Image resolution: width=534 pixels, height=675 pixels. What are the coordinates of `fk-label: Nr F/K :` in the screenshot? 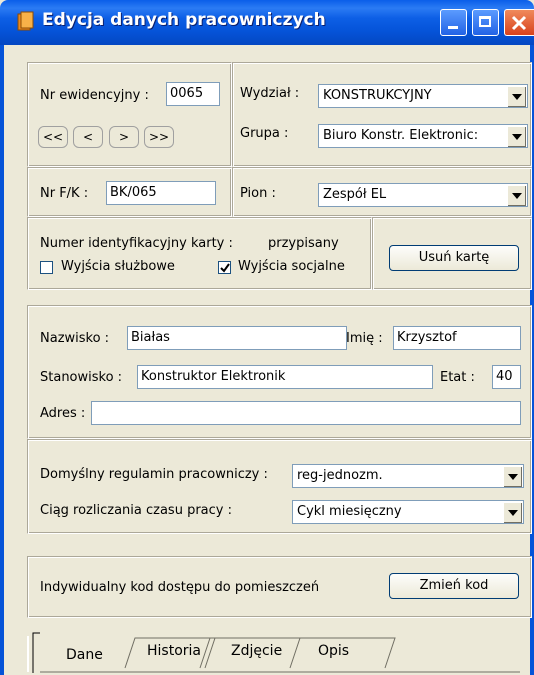 It's located at (64, 193).